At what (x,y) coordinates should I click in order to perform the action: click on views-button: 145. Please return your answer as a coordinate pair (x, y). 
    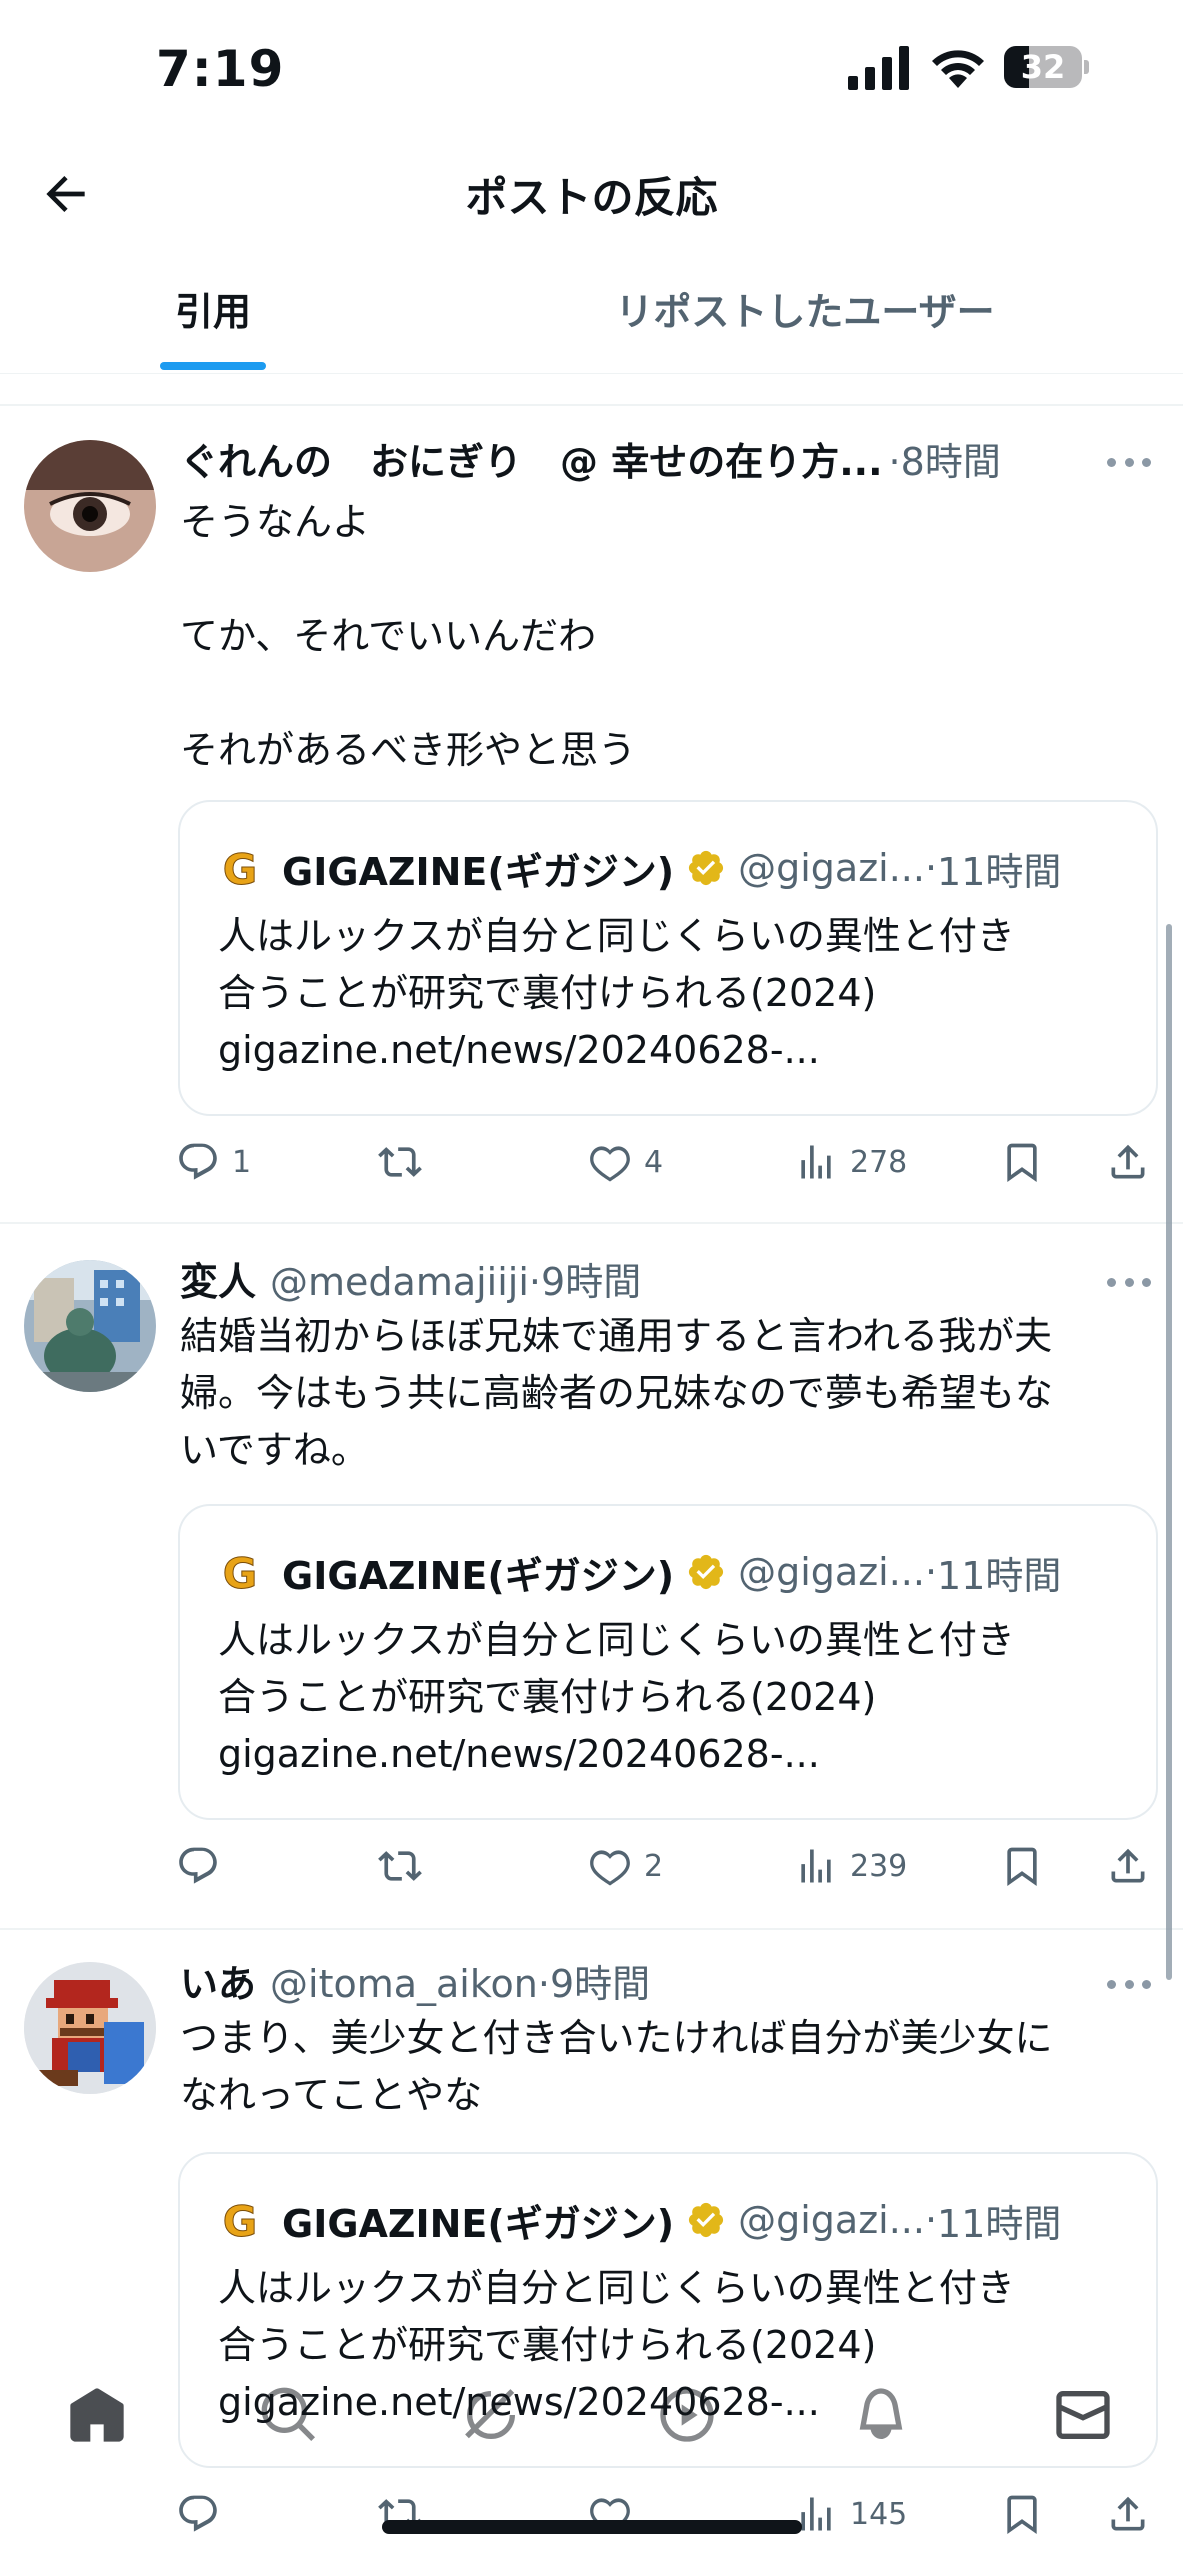
    Looking at the image, I should click on (850, 2514).